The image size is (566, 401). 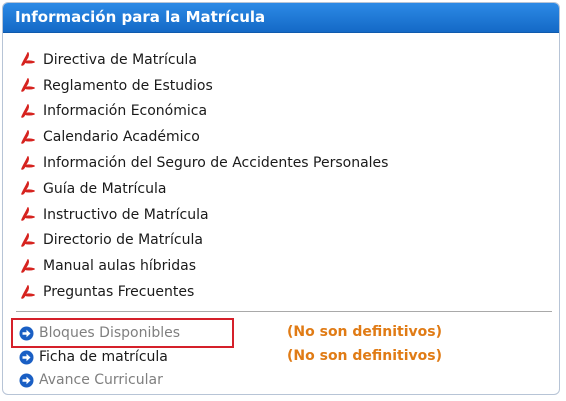 I want to click on link-row: Avance Curricular, so click(x=91, y=380).